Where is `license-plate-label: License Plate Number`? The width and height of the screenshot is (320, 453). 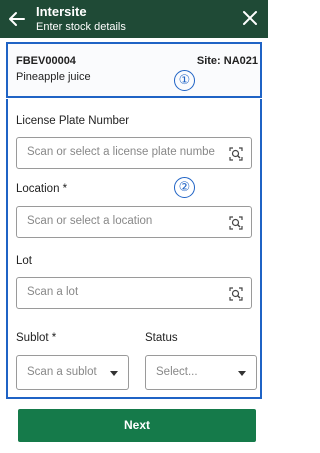
license-plate-label: License Plate Number is located at coordinates (73, 121).